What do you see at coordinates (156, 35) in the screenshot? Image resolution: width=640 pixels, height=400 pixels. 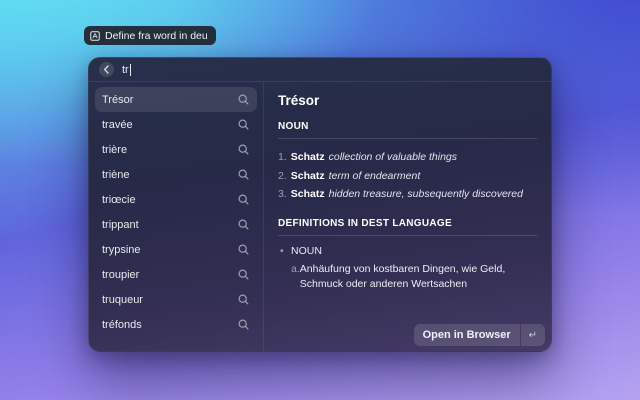 I see `command-badge-label: Define fra word in deu` at bounding box center [156, 35].